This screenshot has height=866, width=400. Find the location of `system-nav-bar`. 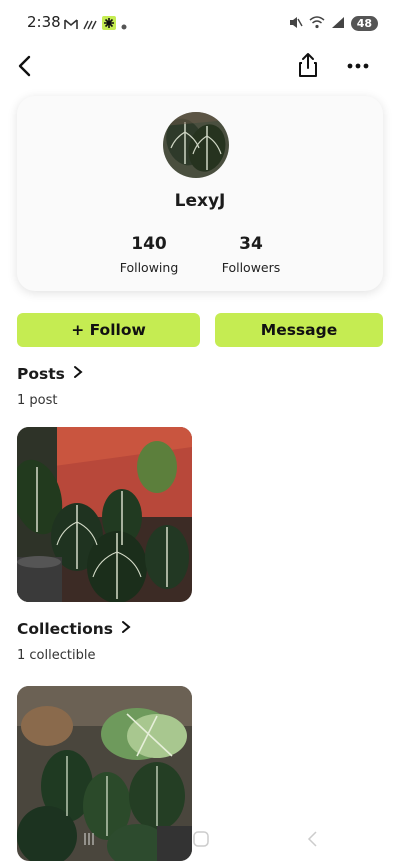

system-nav-bar is located at coordinates (200, 840).